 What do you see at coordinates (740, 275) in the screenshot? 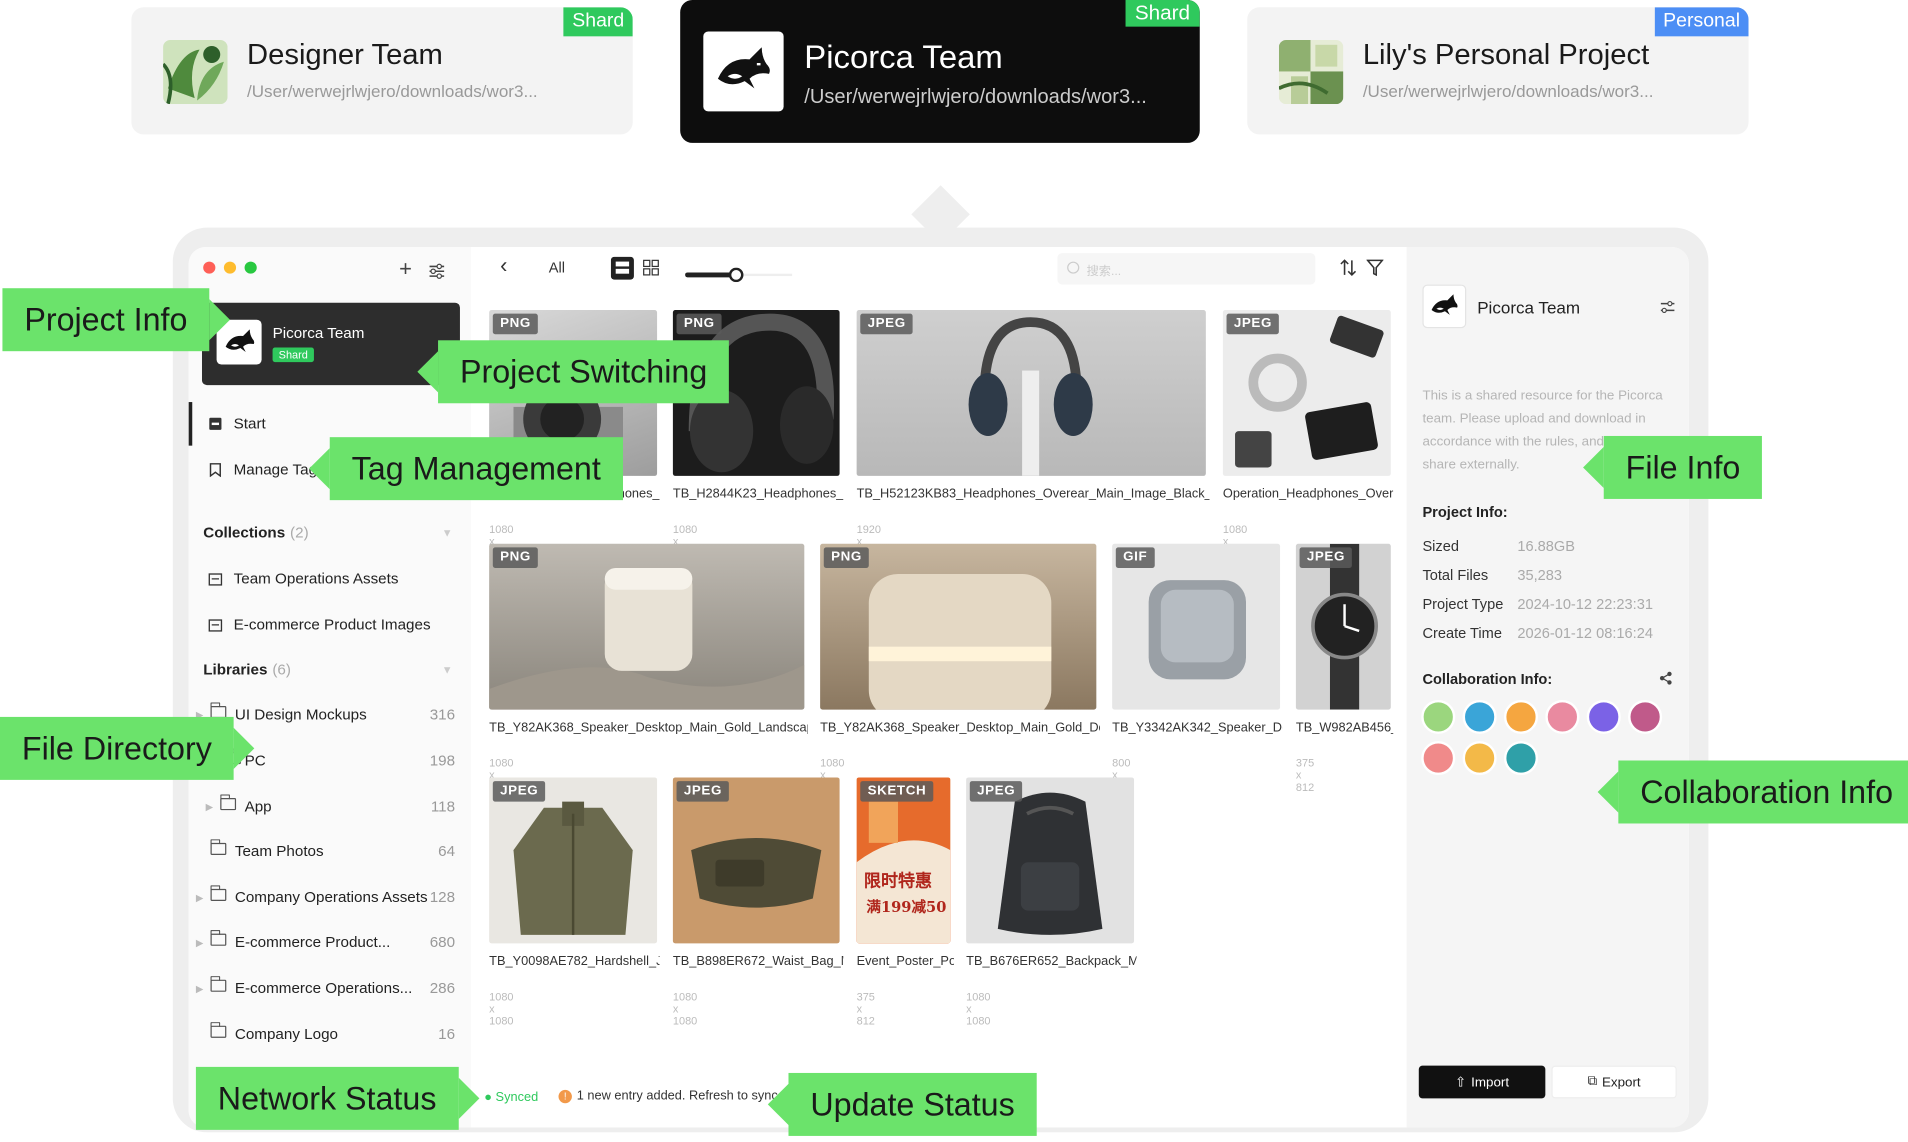
I see `zoom-slider` at bounding box center [740, 275].